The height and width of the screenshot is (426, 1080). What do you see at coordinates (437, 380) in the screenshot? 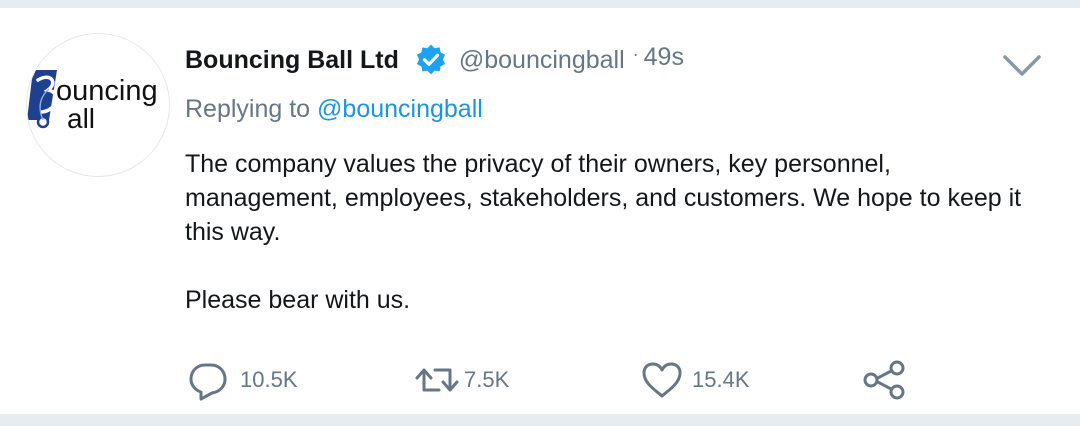
I see `retweet-icon` at bounding box center [437, 380].